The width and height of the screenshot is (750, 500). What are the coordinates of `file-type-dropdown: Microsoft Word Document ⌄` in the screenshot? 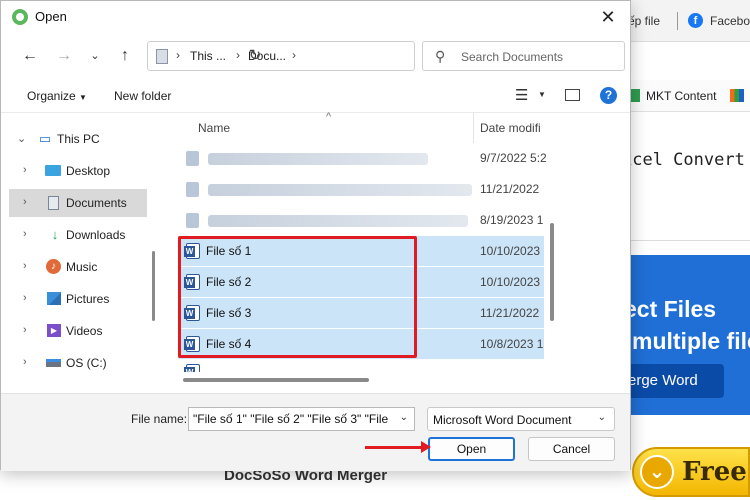 It's located at (521, 419).